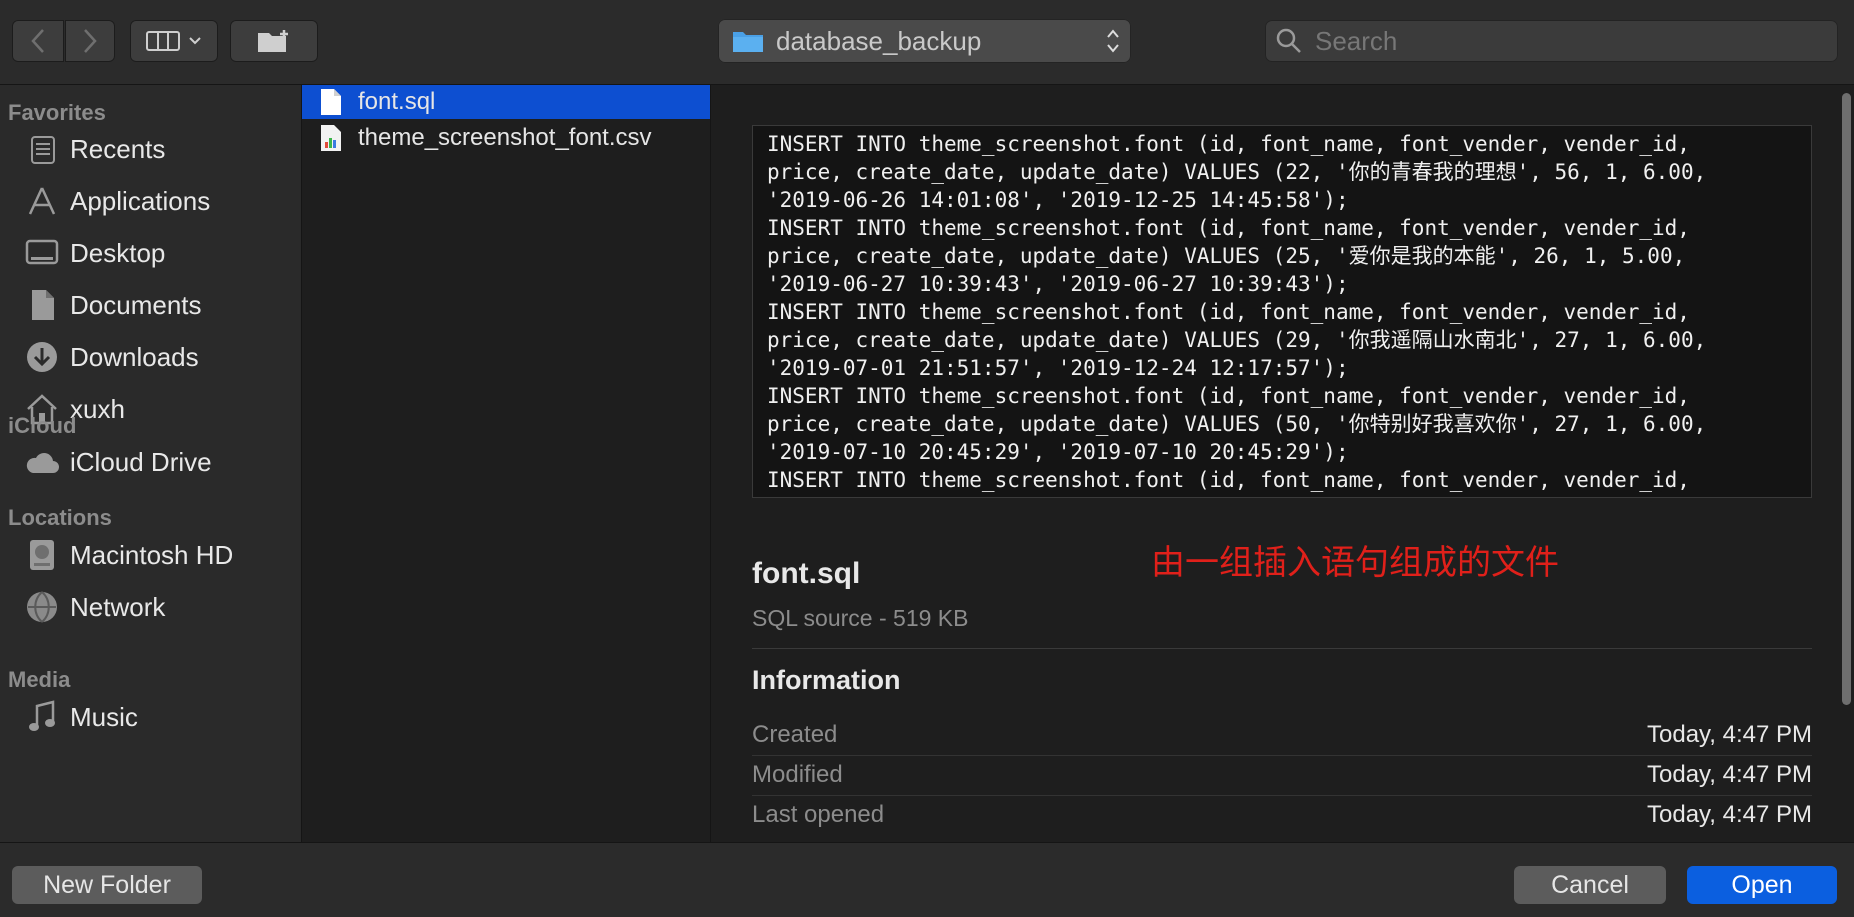  I want to click on sidebar-item-network: Network, so click(157, 607).